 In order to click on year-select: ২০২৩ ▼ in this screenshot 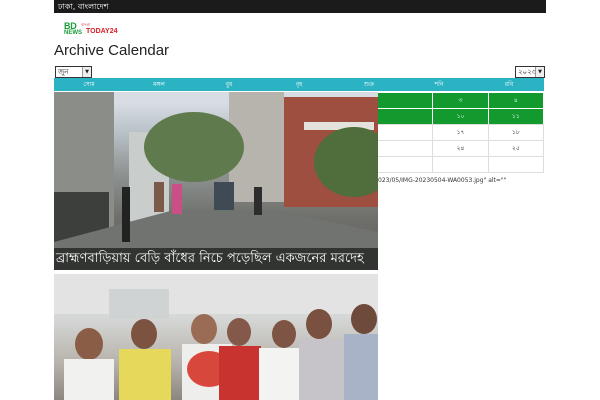, I will do `click(530, 72)`.